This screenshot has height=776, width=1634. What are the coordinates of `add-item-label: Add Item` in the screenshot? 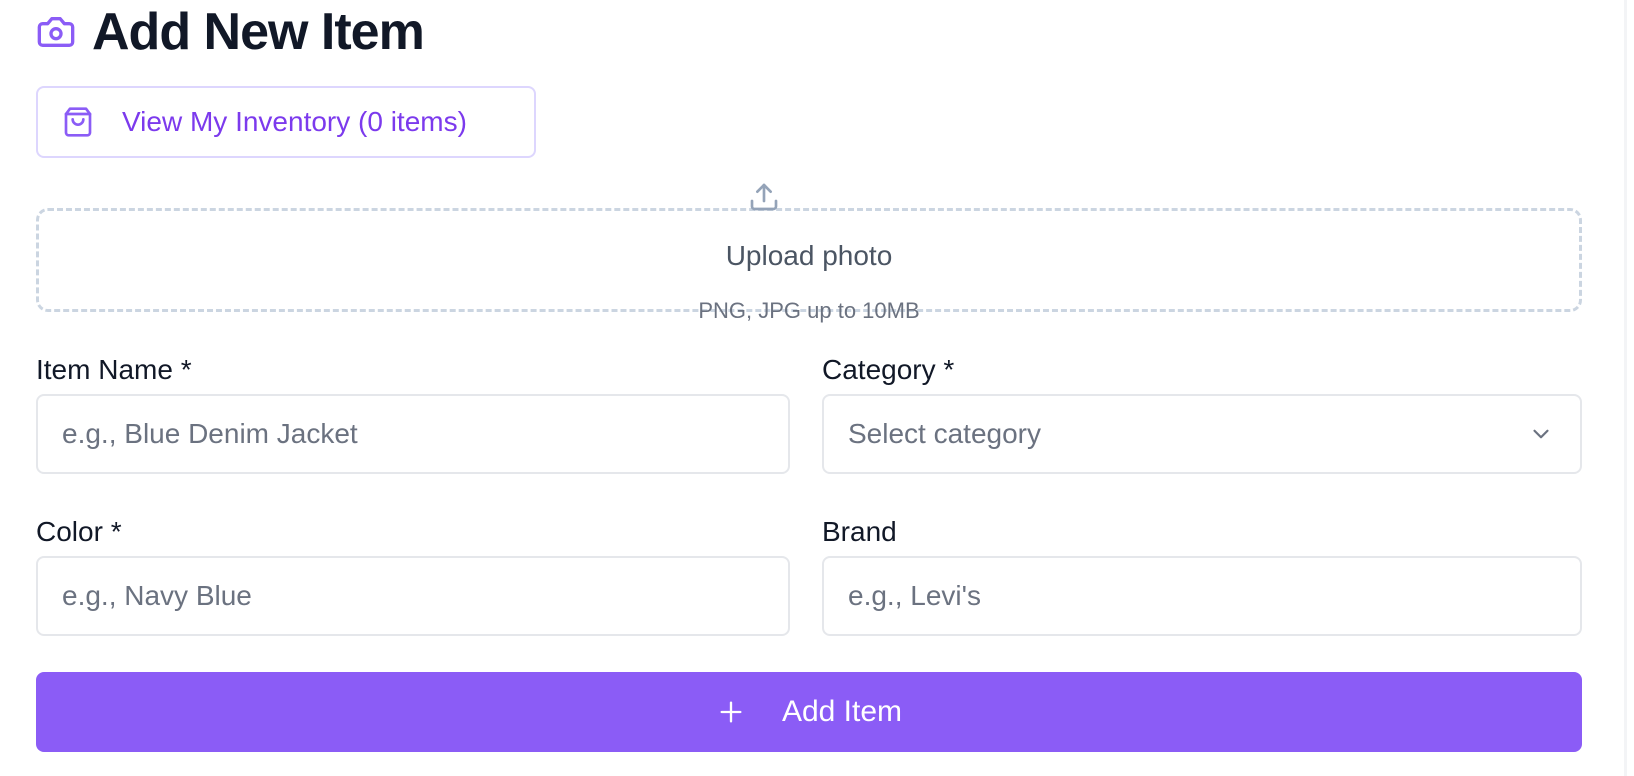 It's located at (842, 711).